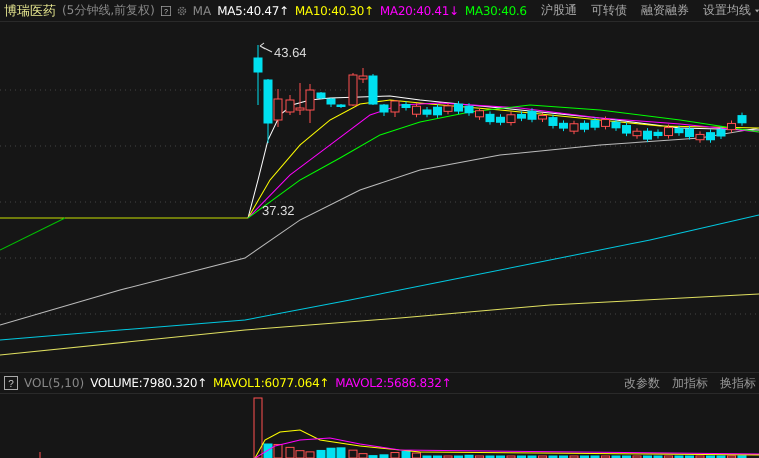  What do you see at coordinates (271, 383) in the screenshot?
I see `volume-value: MAVOL1:6077.064↑` at bounding box center [271, 383].